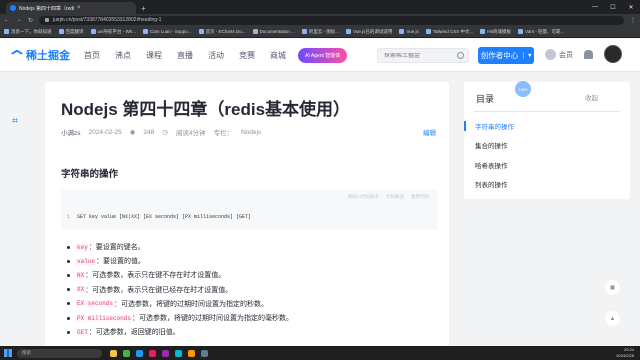 Image resolution: width=640 pixels, height=360 pixels. Describe the element at coordinates (161, 132) in the screenshot. I see `article-meta: 小满zs 2024-02-25 ◉ 248 ◷ 阅读4分钟 专栏： Nodejs` at that location.